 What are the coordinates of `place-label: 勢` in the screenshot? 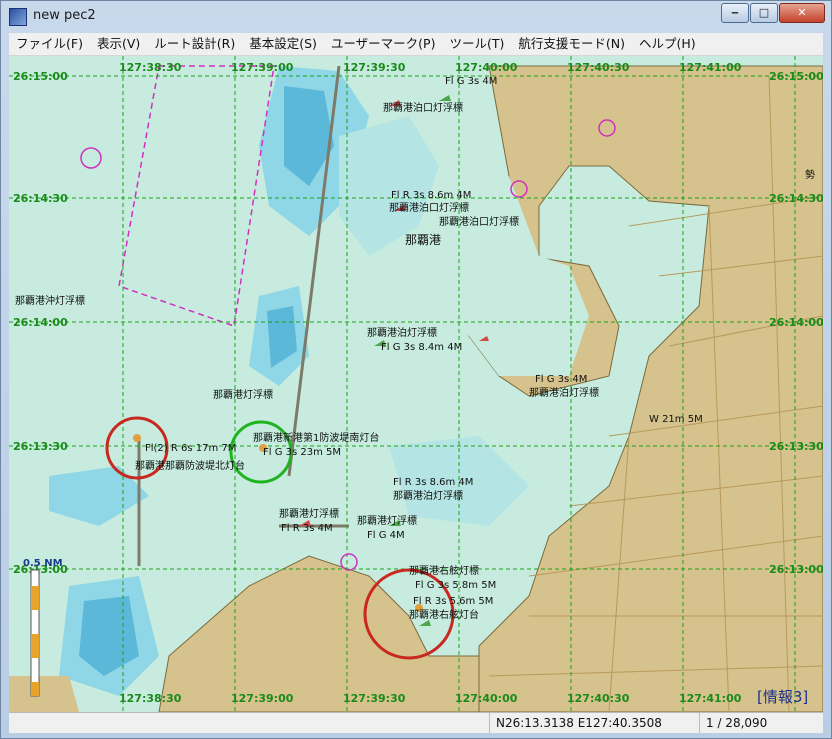 It's located at (810, 174).